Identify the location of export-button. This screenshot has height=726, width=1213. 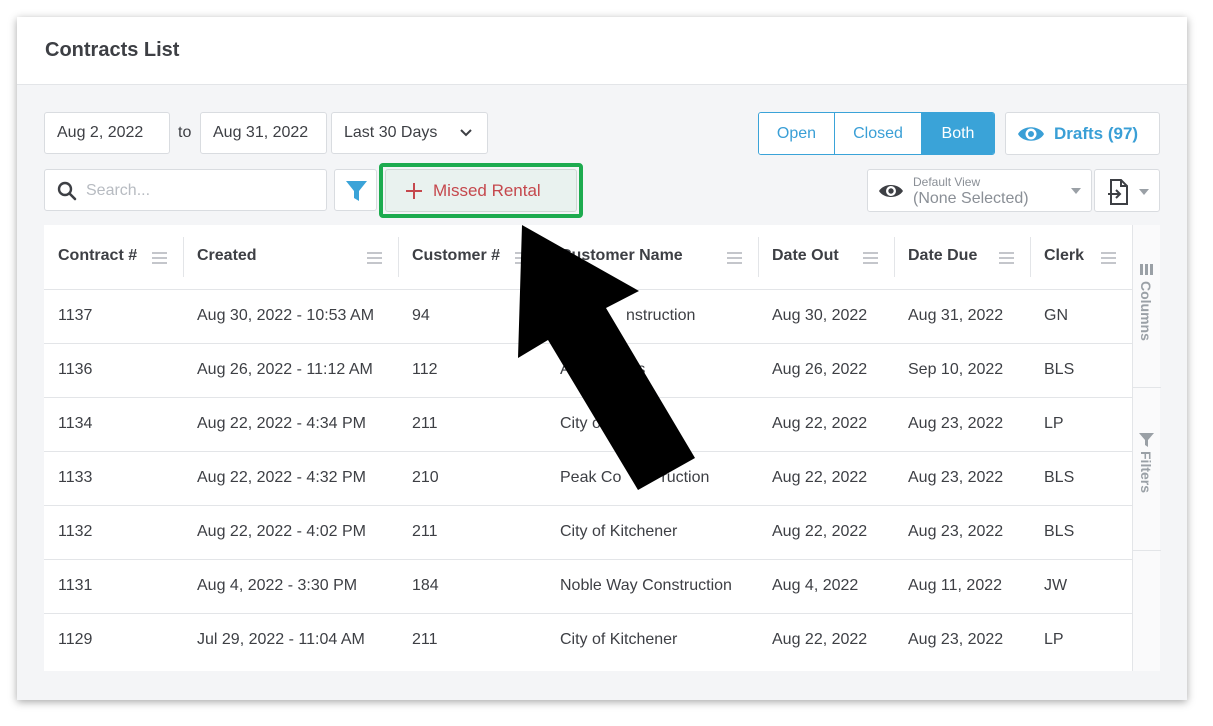
(1127, 190).